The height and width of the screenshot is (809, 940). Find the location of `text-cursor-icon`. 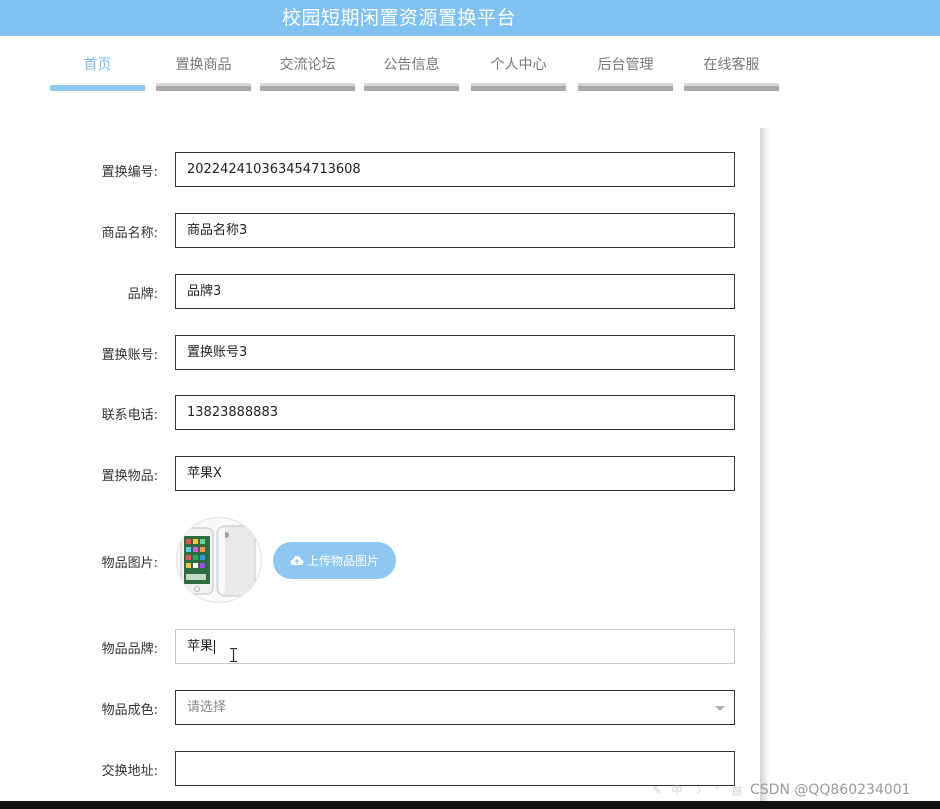

text-cursor-icon is located at coordinates (233, 655).